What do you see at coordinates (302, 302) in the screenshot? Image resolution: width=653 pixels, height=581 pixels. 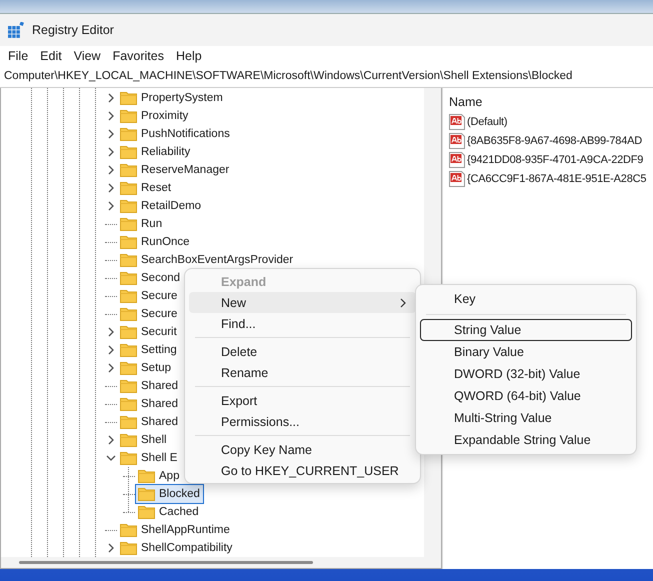 I see `menu-item: New` at bounding box center [302, 302].